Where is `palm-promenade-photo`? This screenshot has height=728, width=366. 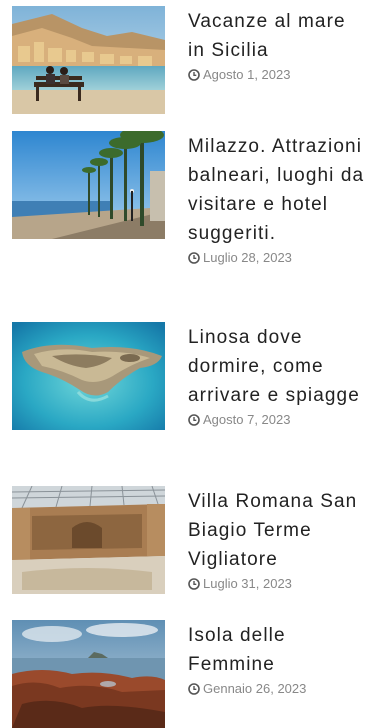
palm-promenade-photo is located at coordinates (88, 185).